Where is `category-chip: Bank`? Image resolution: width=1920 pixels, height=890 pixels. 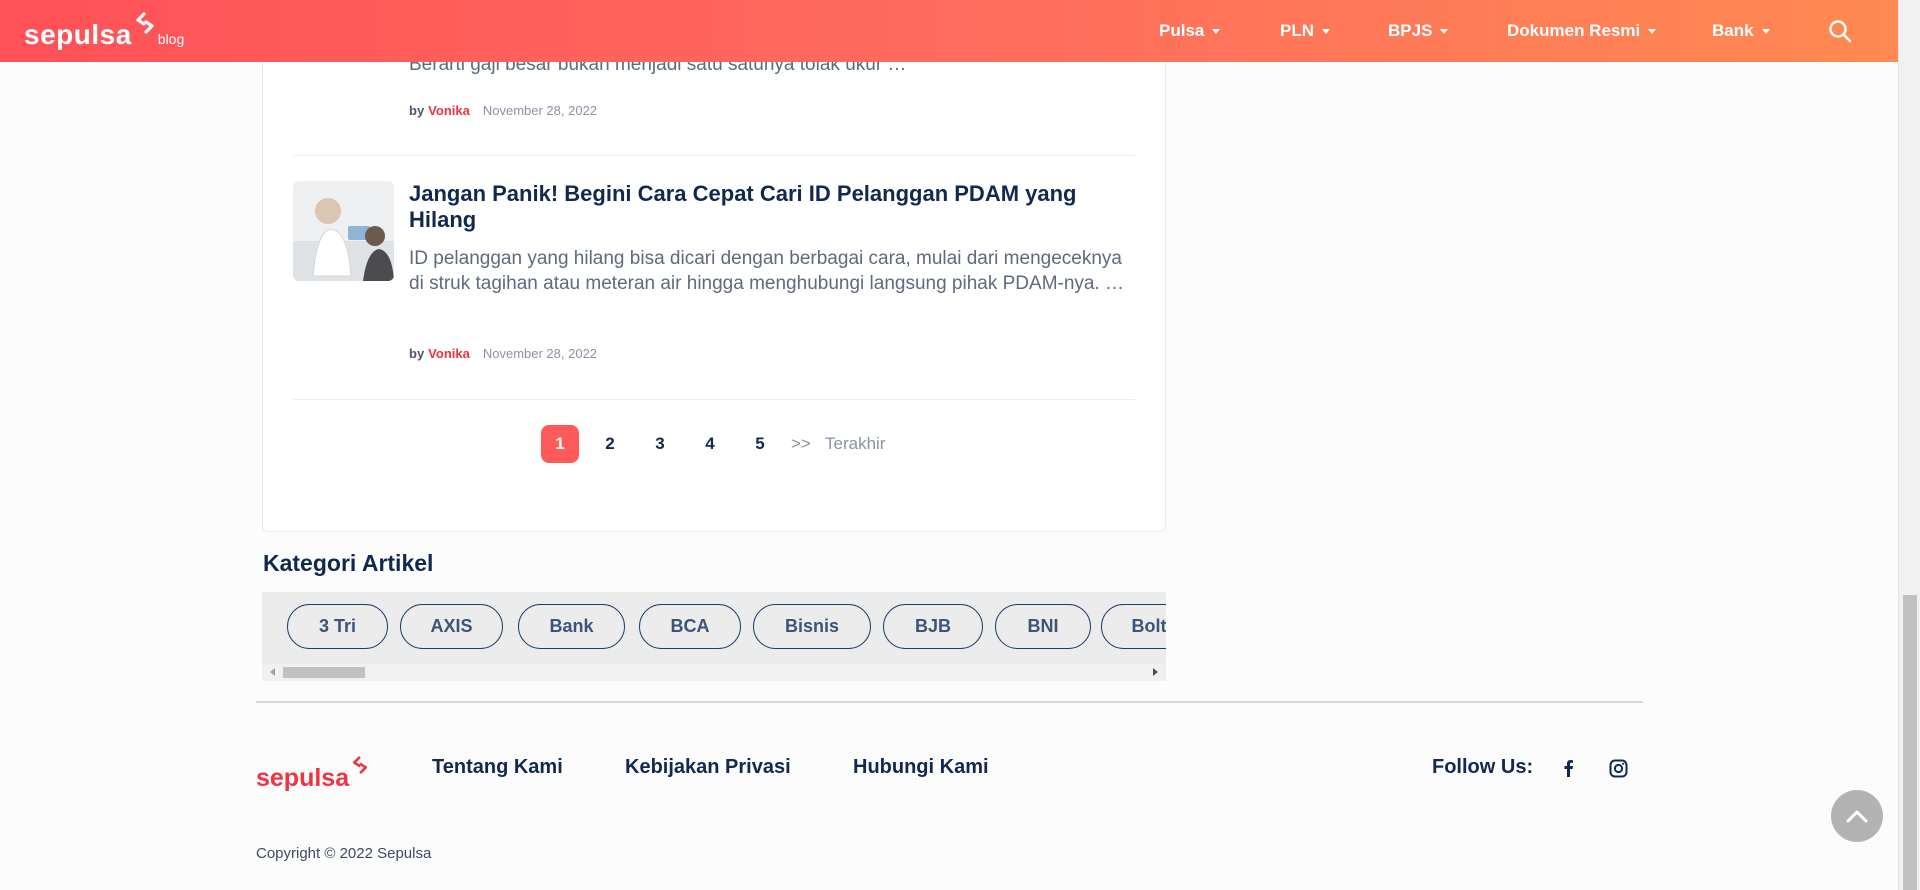 category-chip: Bank is located at coordinates (571, 626).